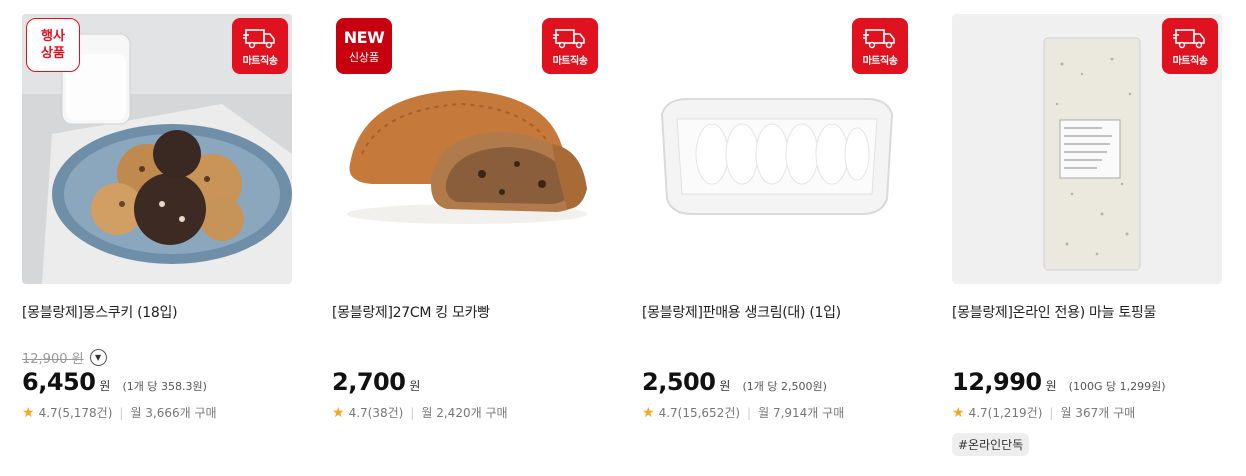 The width and height of the screenshot is (1246, 476). What do you see at coordinates (157, 357) in the screenshot?
I see `original-price-row: 12,900 원 ▼` at bounding box center [157, 357].